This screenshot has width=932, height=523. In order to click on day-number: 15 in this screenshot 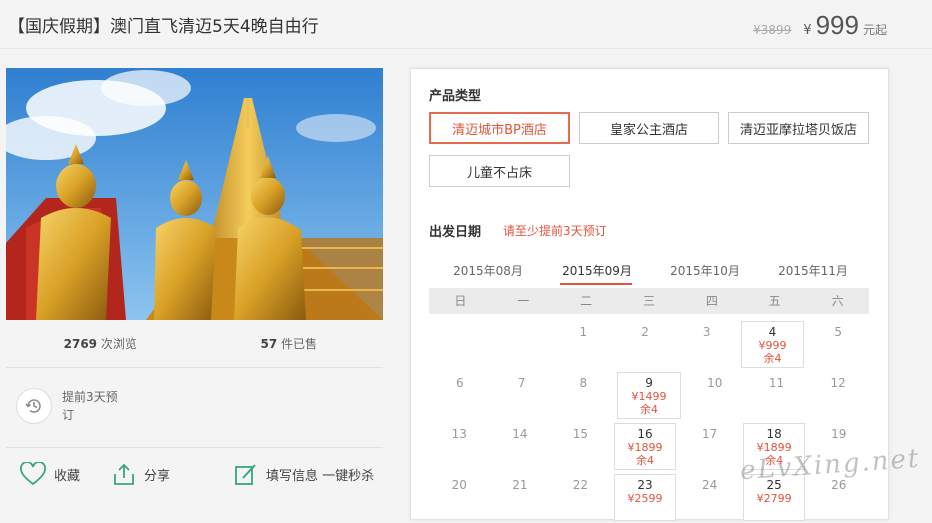, I will do `click(580, 434)`.